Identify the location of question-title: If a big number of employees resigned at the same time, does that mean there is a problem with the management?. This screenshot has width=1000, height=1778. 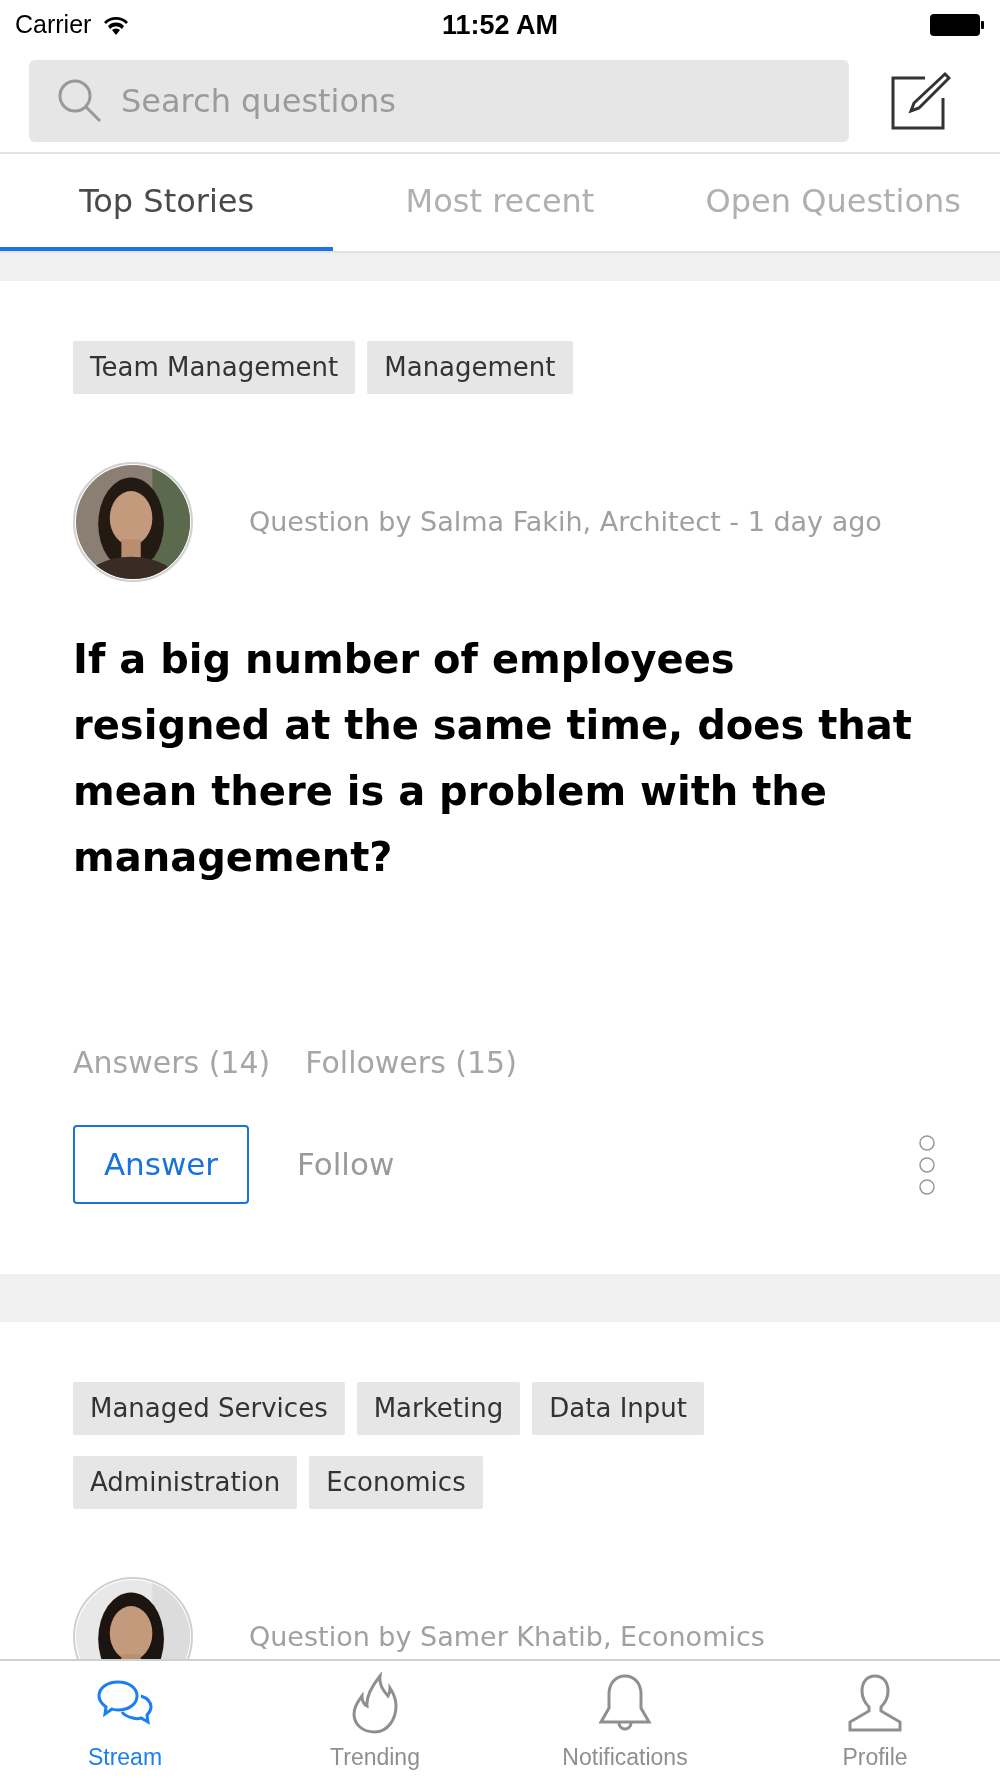
(493, 758).